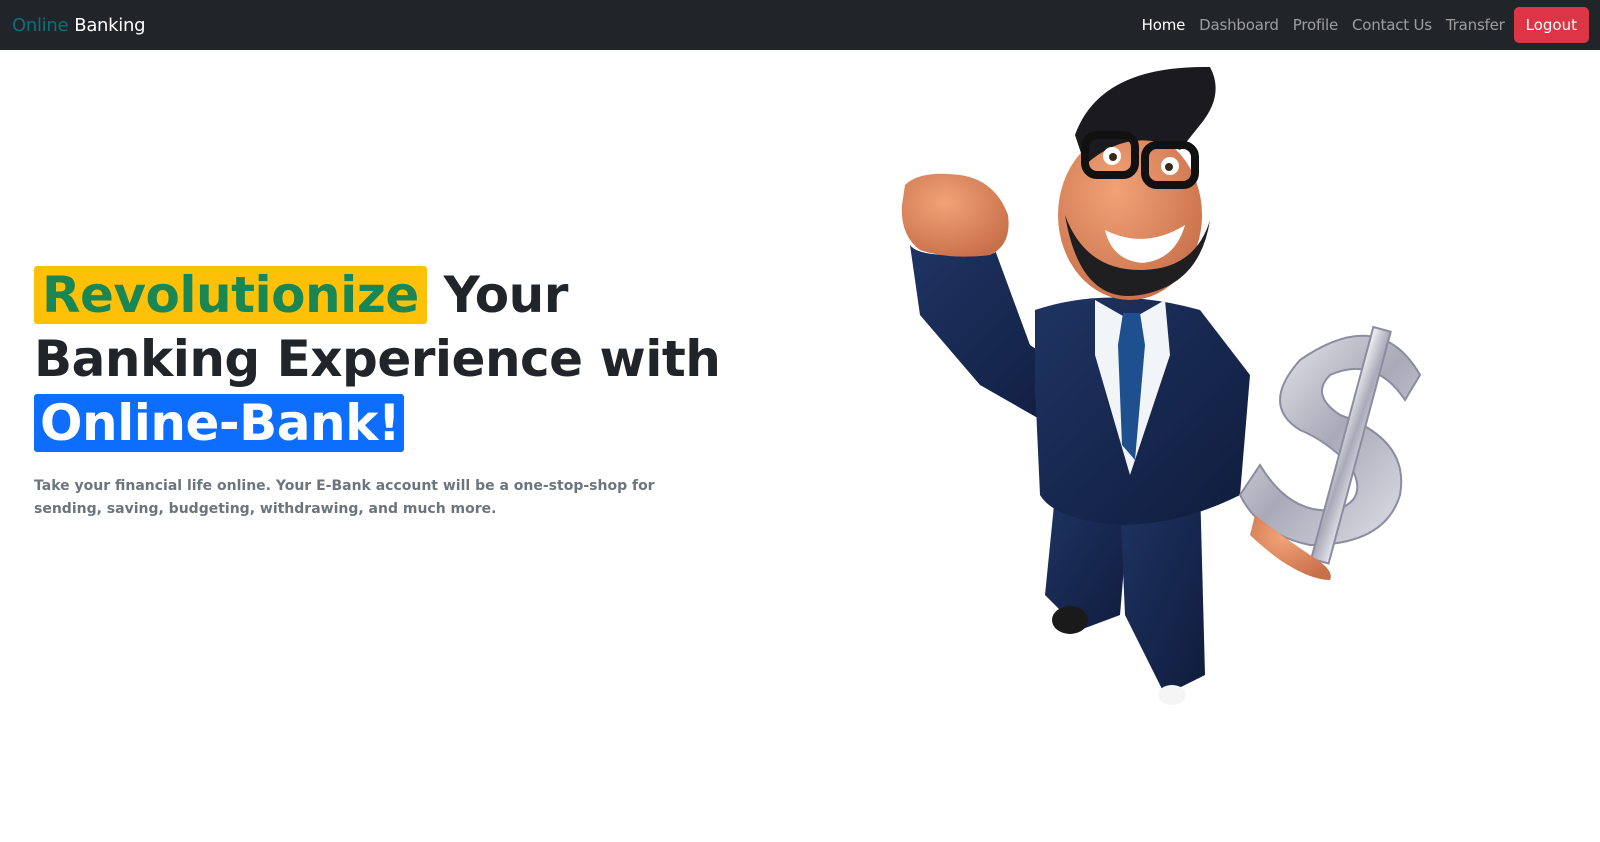  What do you see at coordinates (110, 25) in the screenshot?
I see `brand-banking-text: Banking` at bounding box center [110, 25].